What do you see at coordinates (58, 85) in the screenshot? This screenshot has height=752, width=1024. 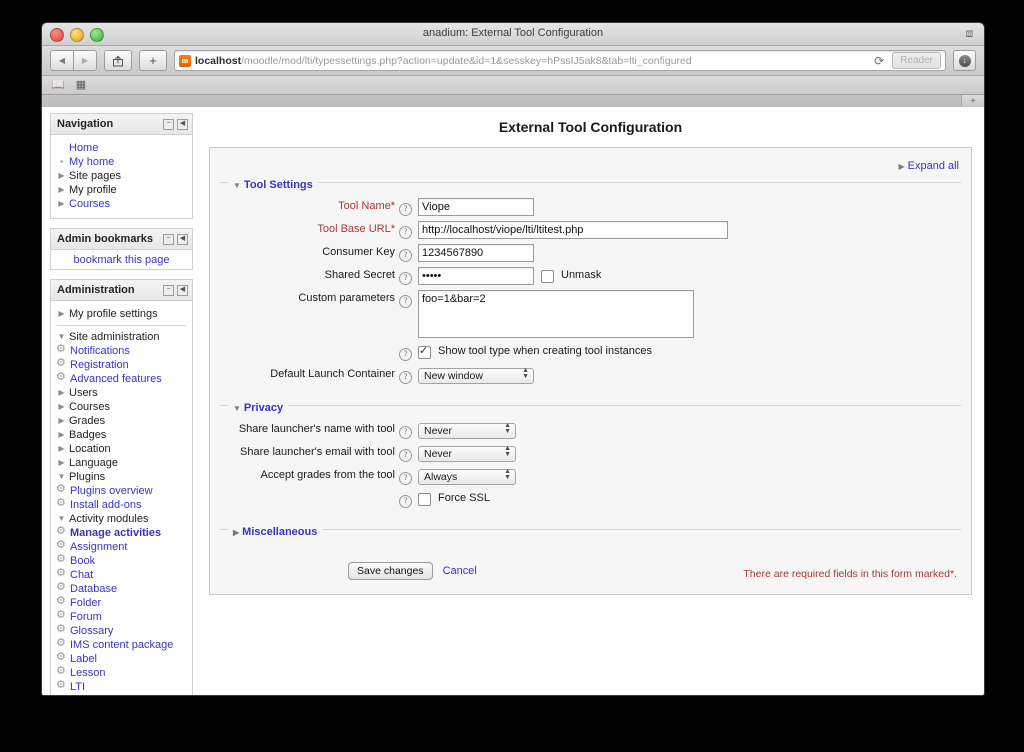 I see `book-icon: 📖` at bounding box center [58, 85].